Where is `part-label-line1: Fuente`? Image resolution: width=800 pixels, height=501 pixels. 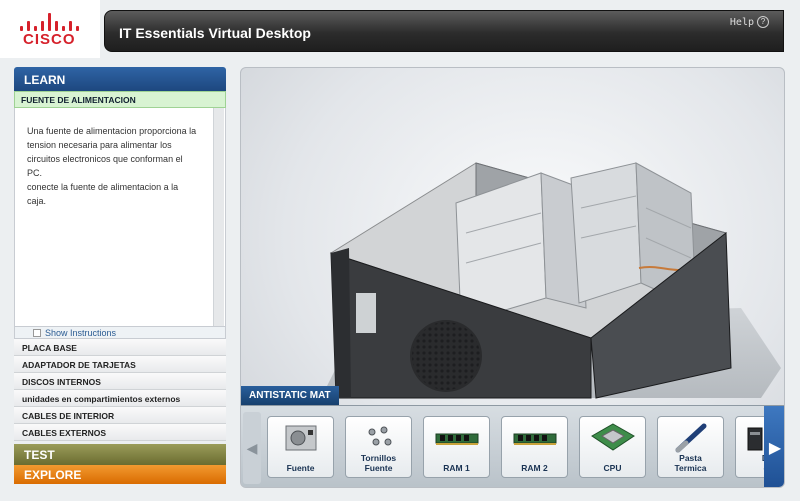
part-label-line1: Fuente is located at coordinates (300, 468).